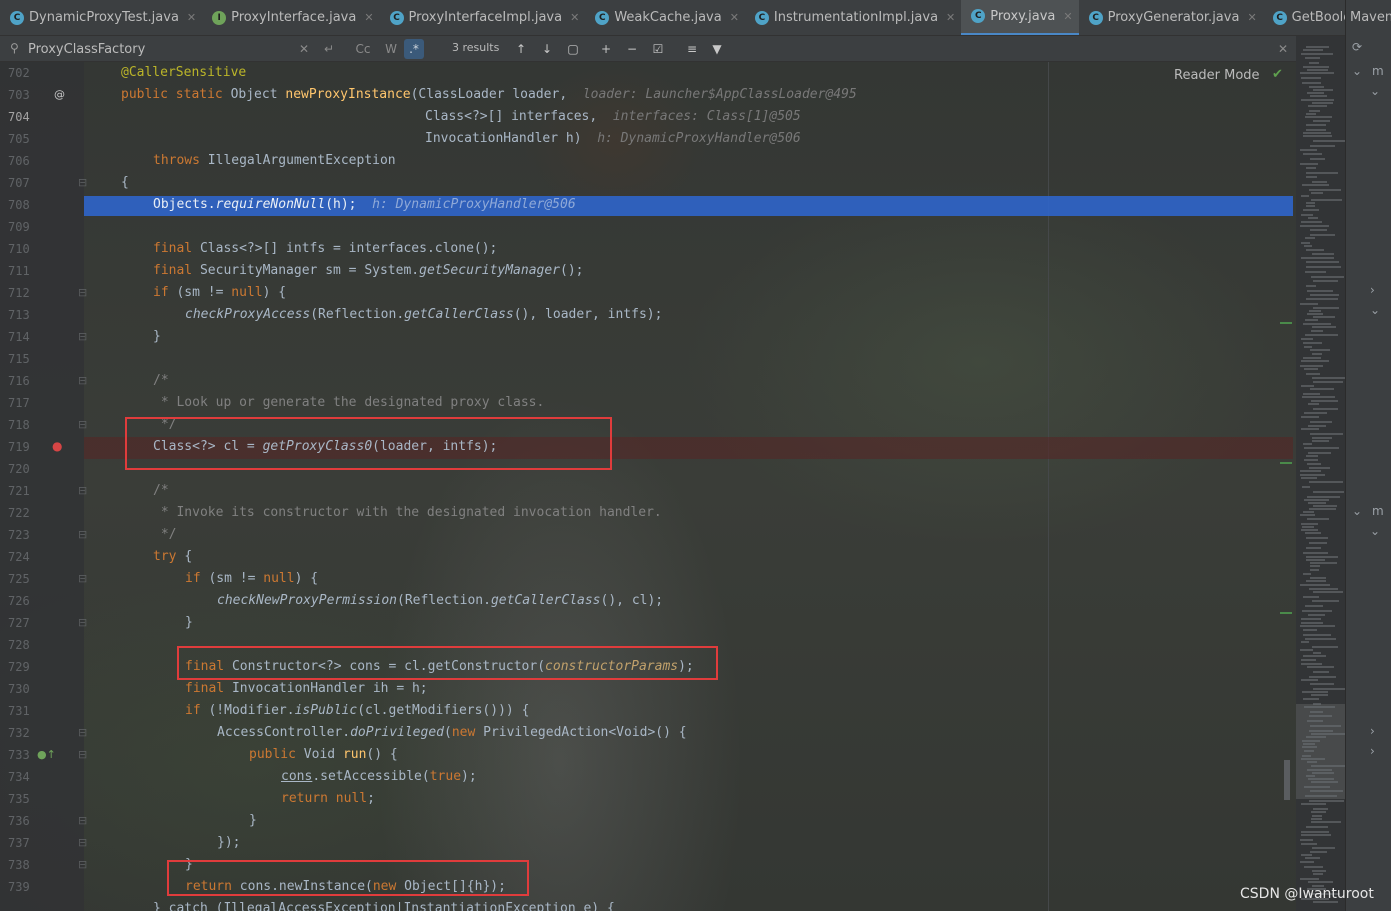  What do you see at coordinates (19, 733) in the screenshot?
I see `line-number: 732` at bounding box center [19, 733].